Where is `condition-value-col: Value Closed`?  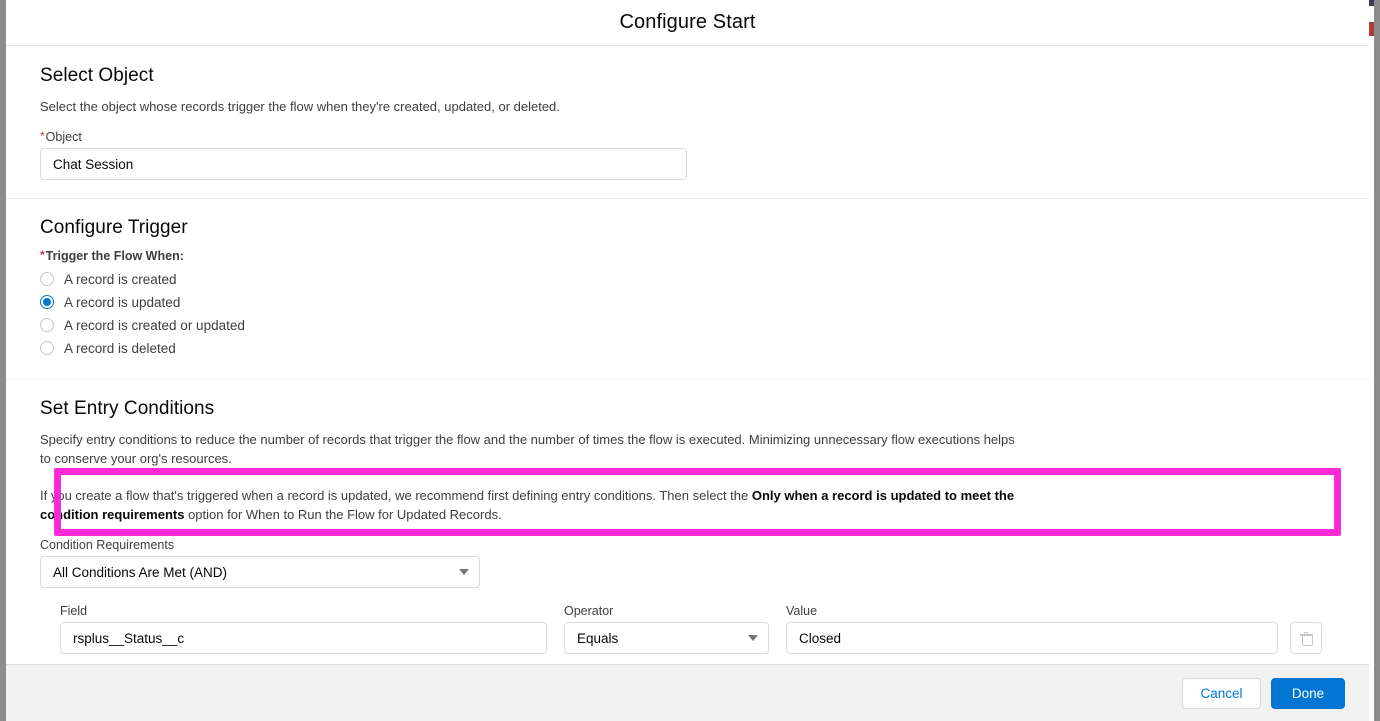
condition-value-col: Value Closed is located at coordinates (1032, 629).